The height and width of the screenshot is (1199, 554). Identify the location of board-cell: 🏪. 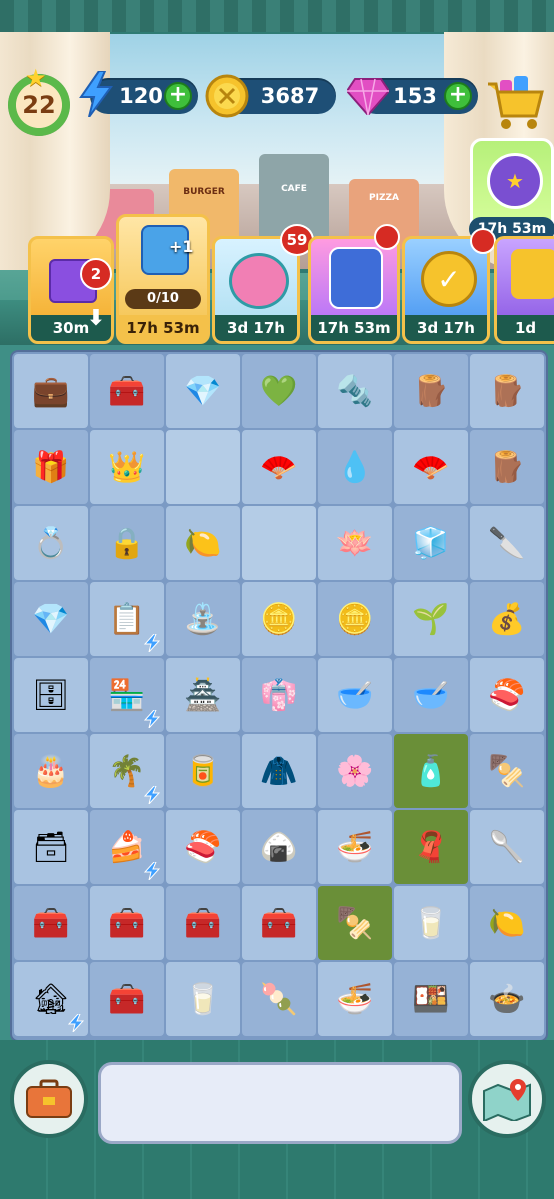
(127, 695).